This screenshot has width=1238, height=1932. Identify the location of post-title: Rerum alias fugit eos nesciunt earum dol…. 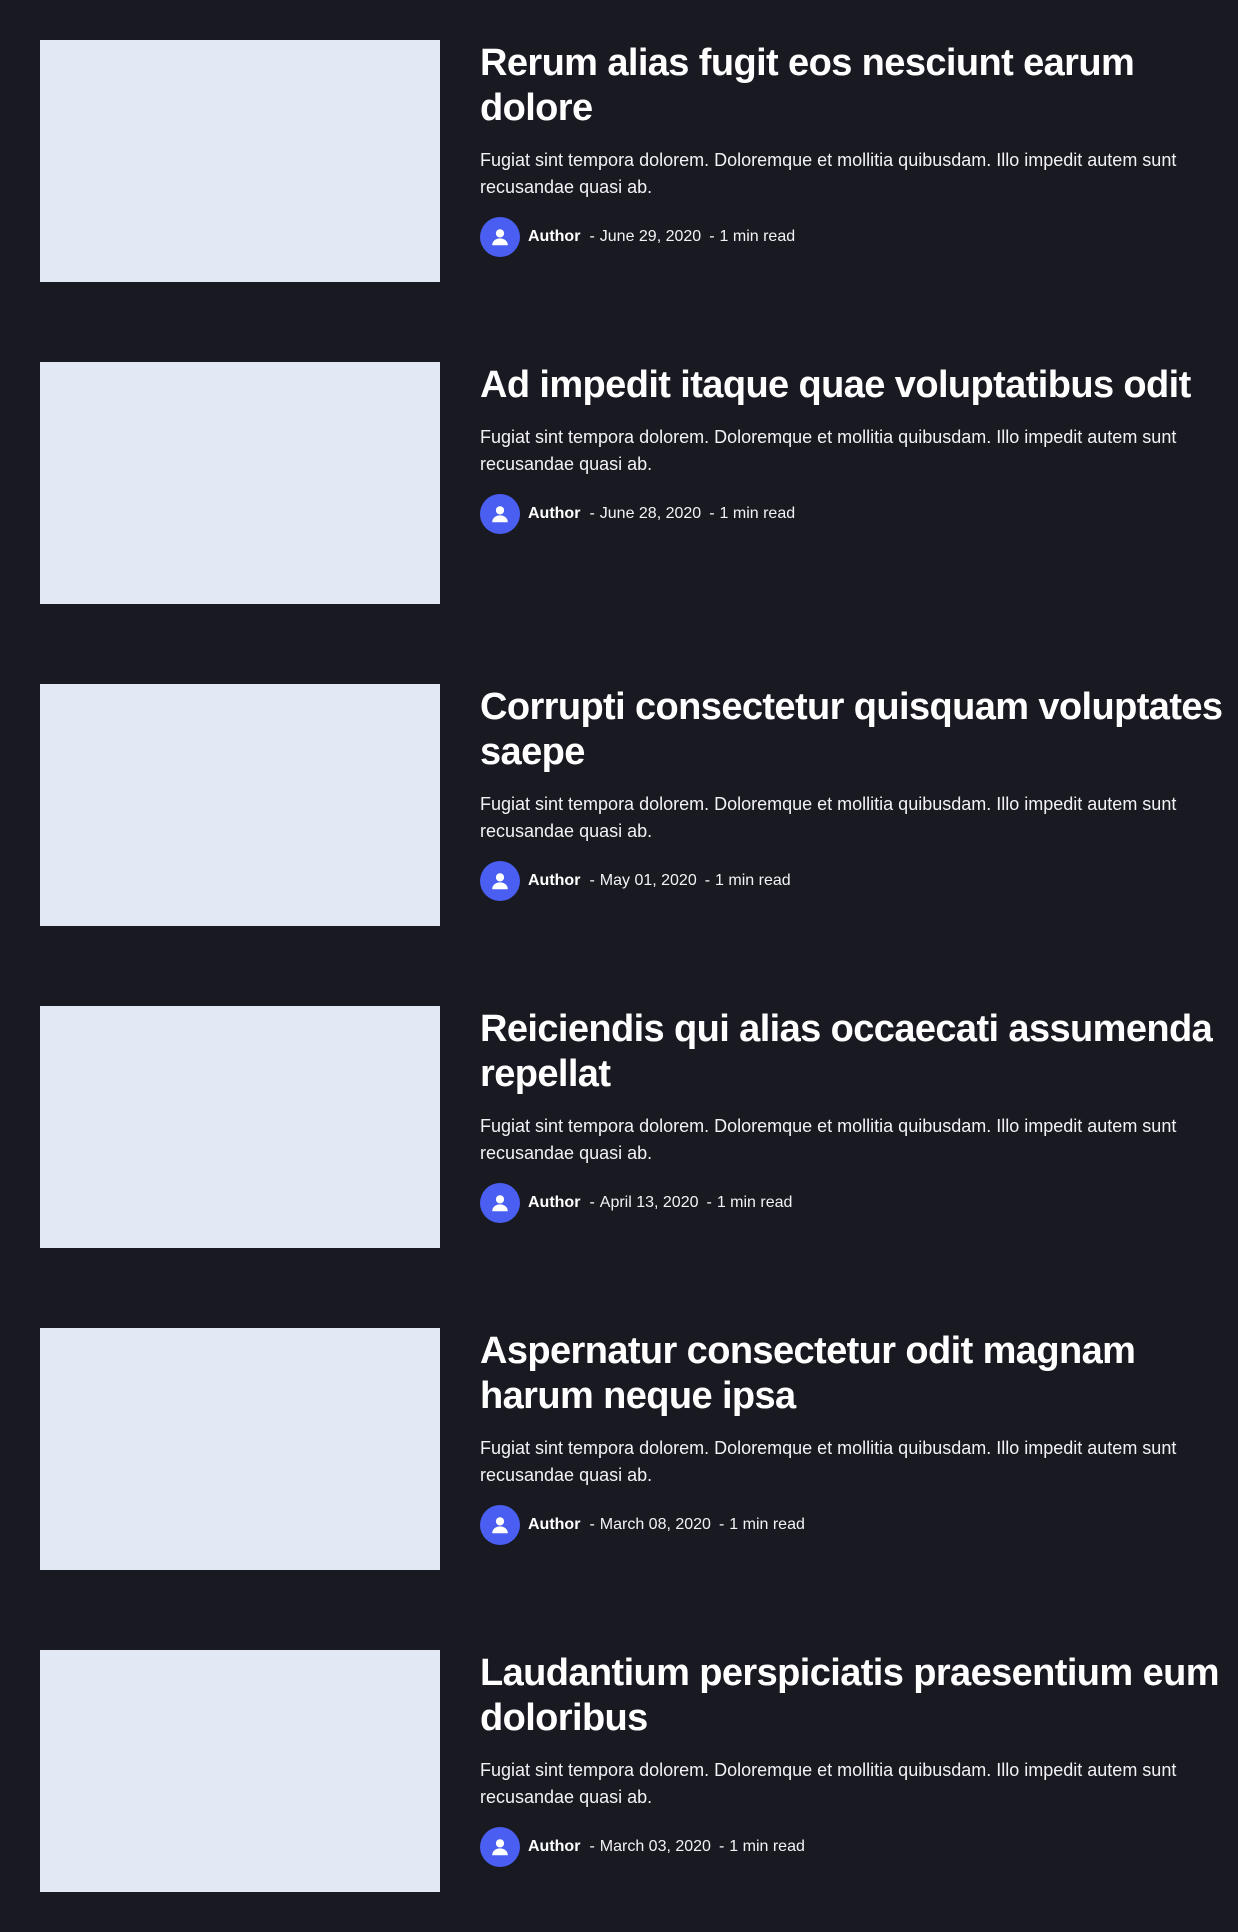
(854, 85).